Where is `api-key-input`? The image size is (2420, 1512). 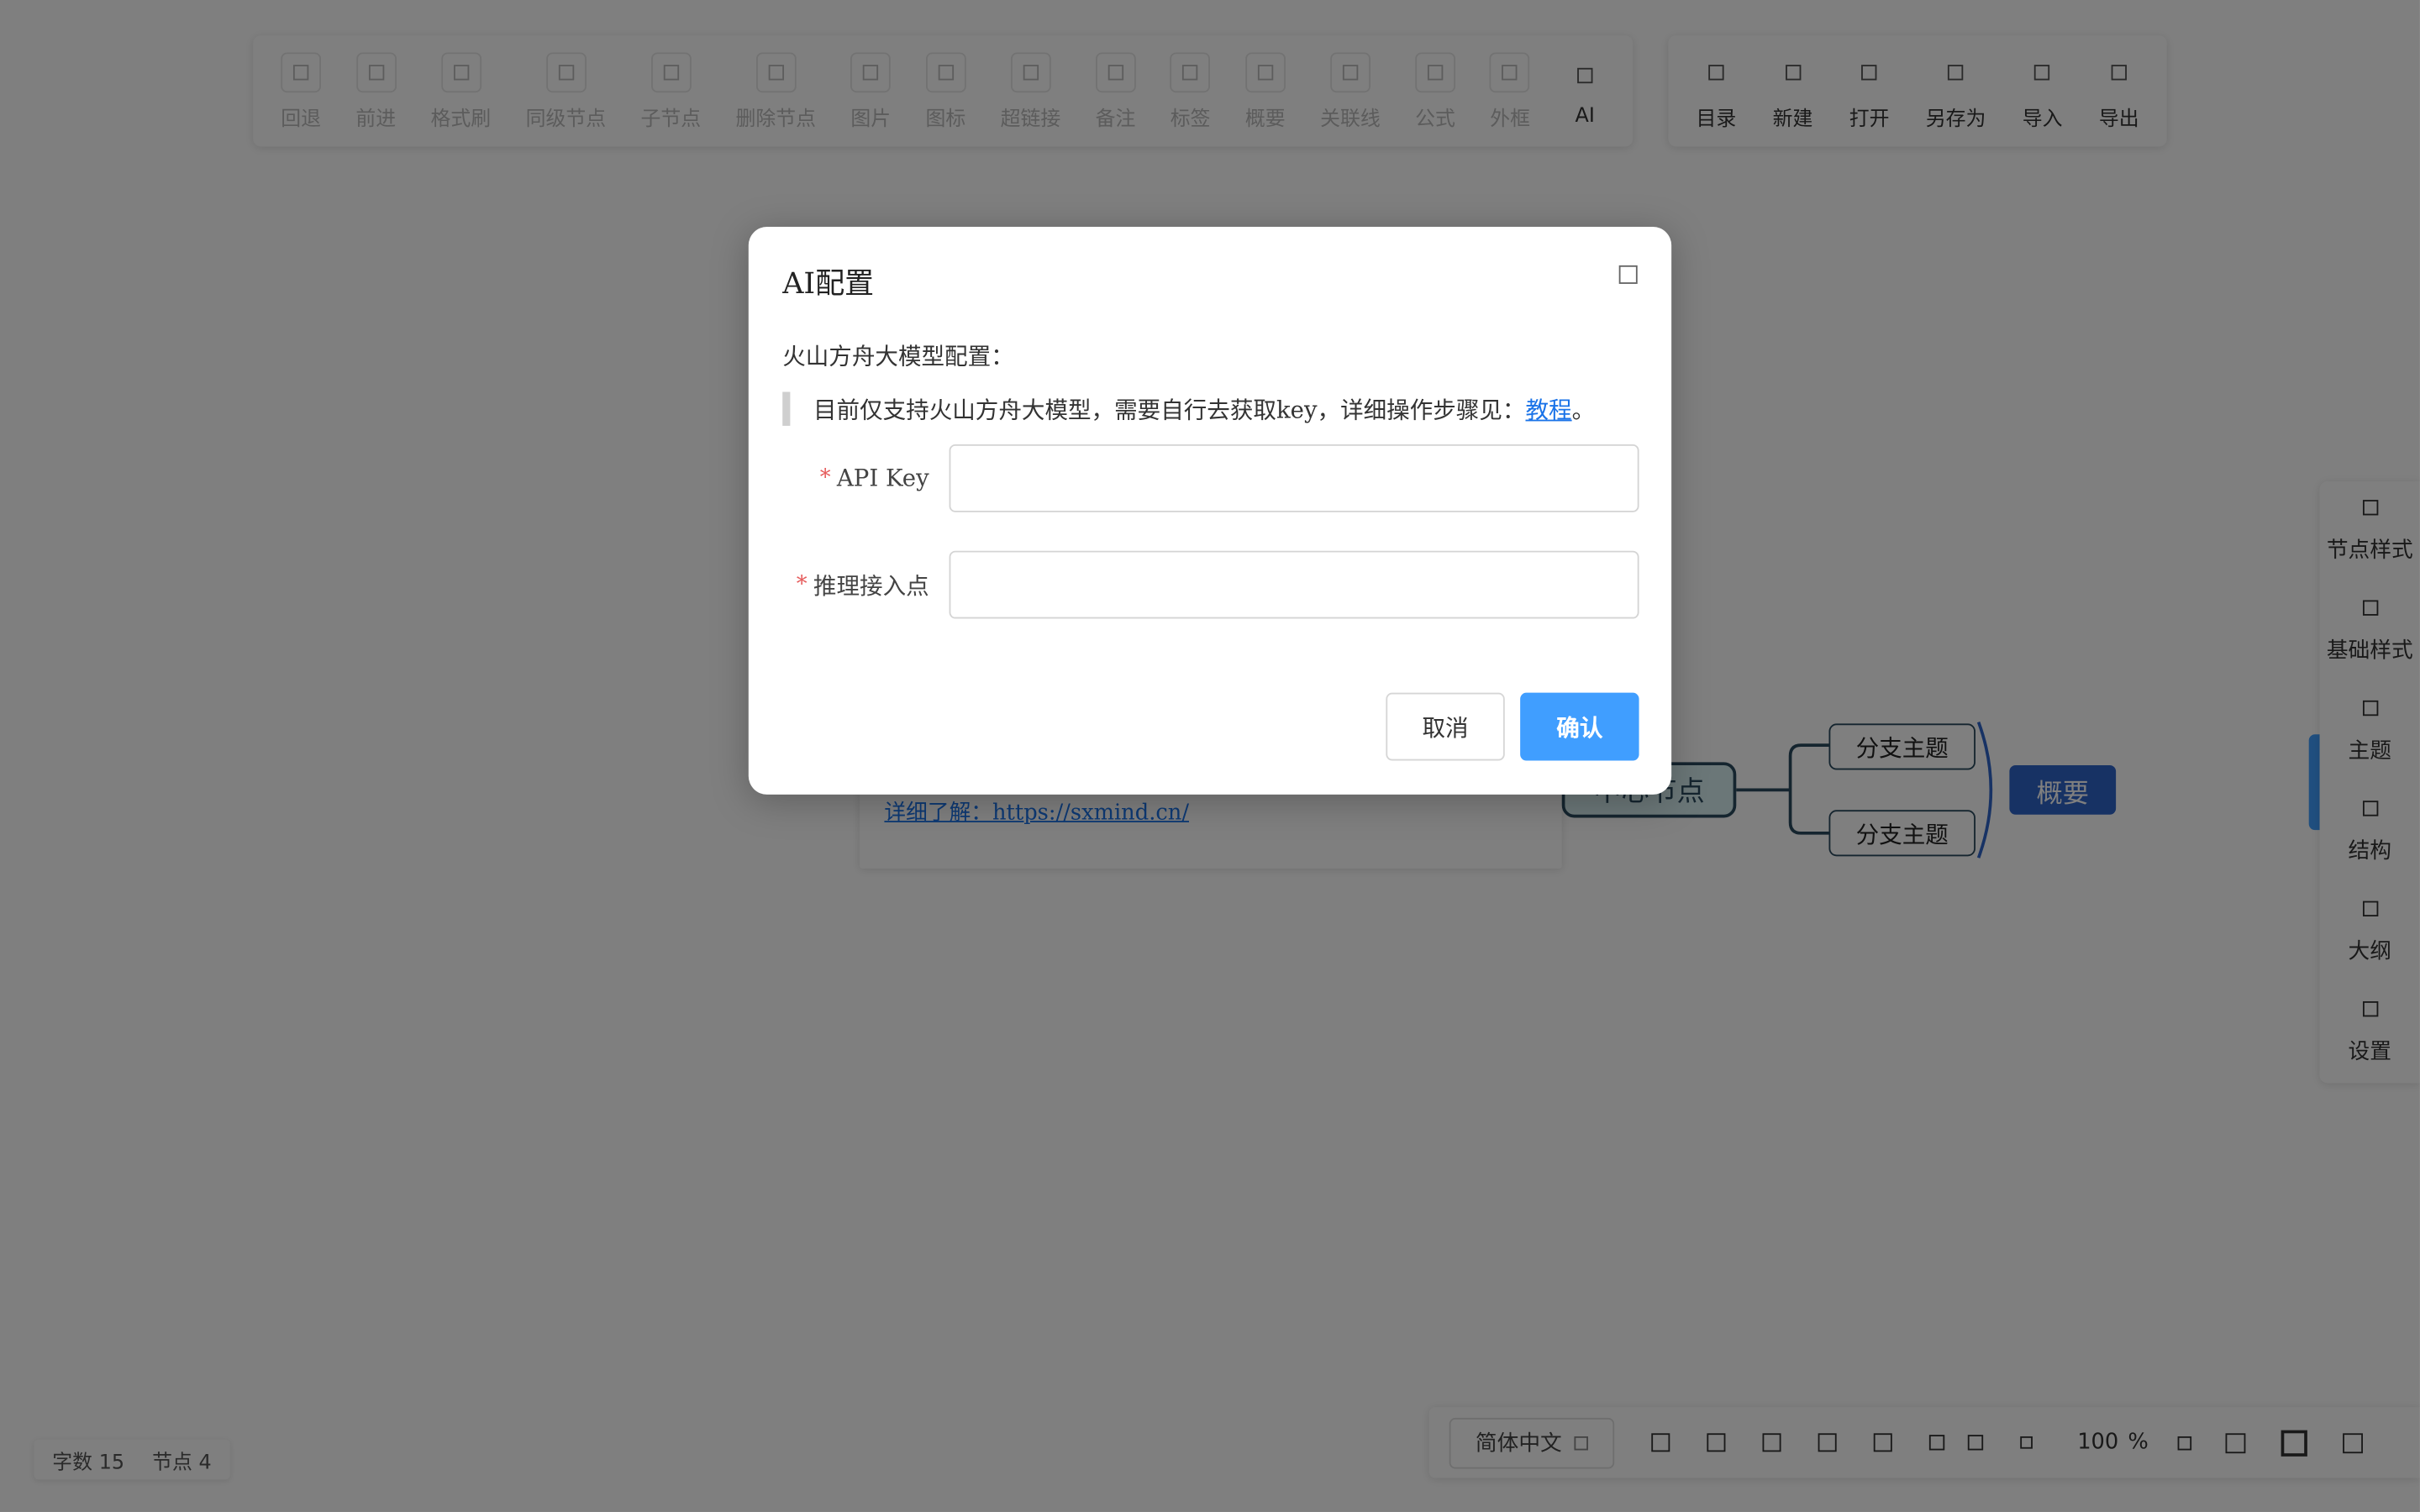 api-key-input is located at coordinates (1294, 478).